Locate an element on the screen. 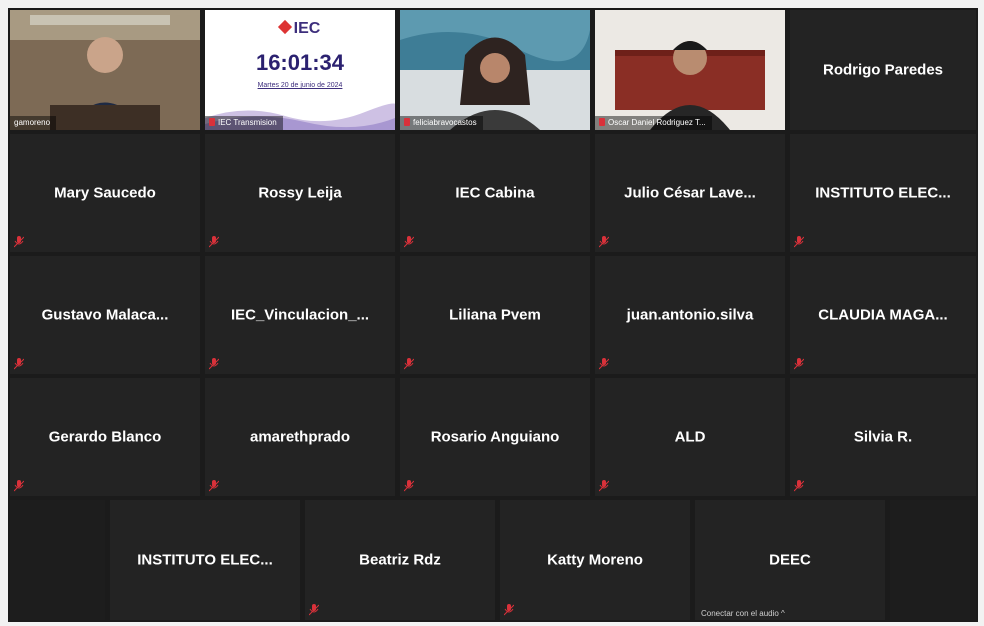  participant-tile: Liliana Pvem is located at coordinates (495, 315).